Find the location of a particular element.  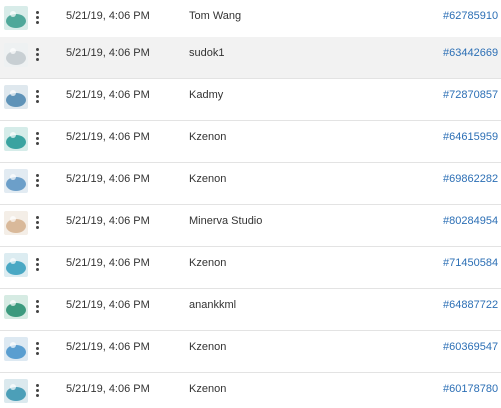

list-item: 5/21/19, 4:06 PM Kzenon #64615959 is located at coordinates (250, 142).